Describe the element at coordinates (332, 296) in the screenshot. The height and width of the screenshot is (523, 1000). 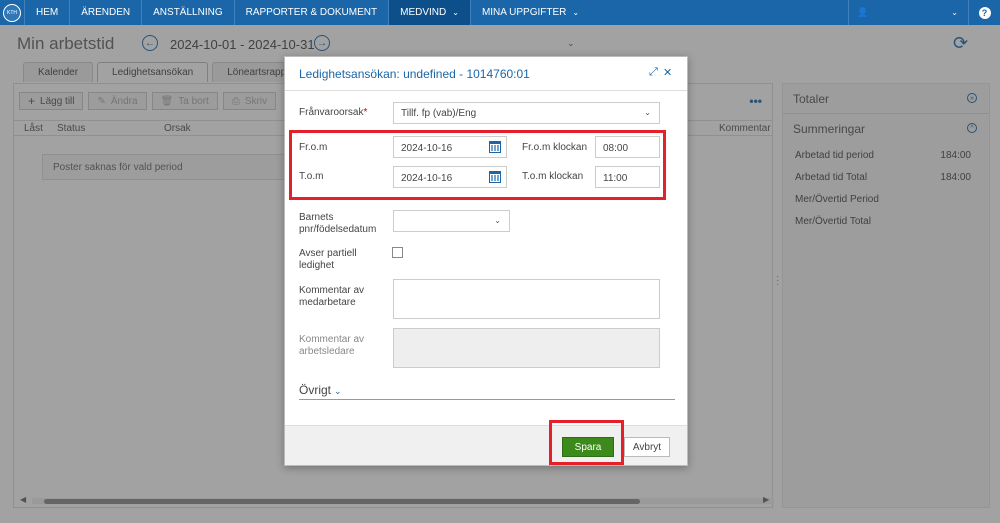
I see `employee-comment-label: Kommentar av medarbetare` at that location.